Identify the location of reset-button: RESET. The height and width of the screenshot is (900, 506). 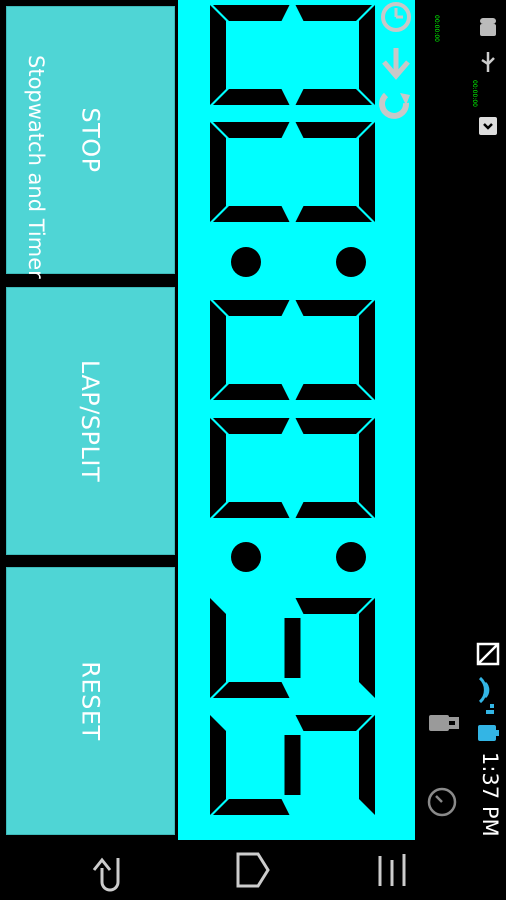
(90, 701).